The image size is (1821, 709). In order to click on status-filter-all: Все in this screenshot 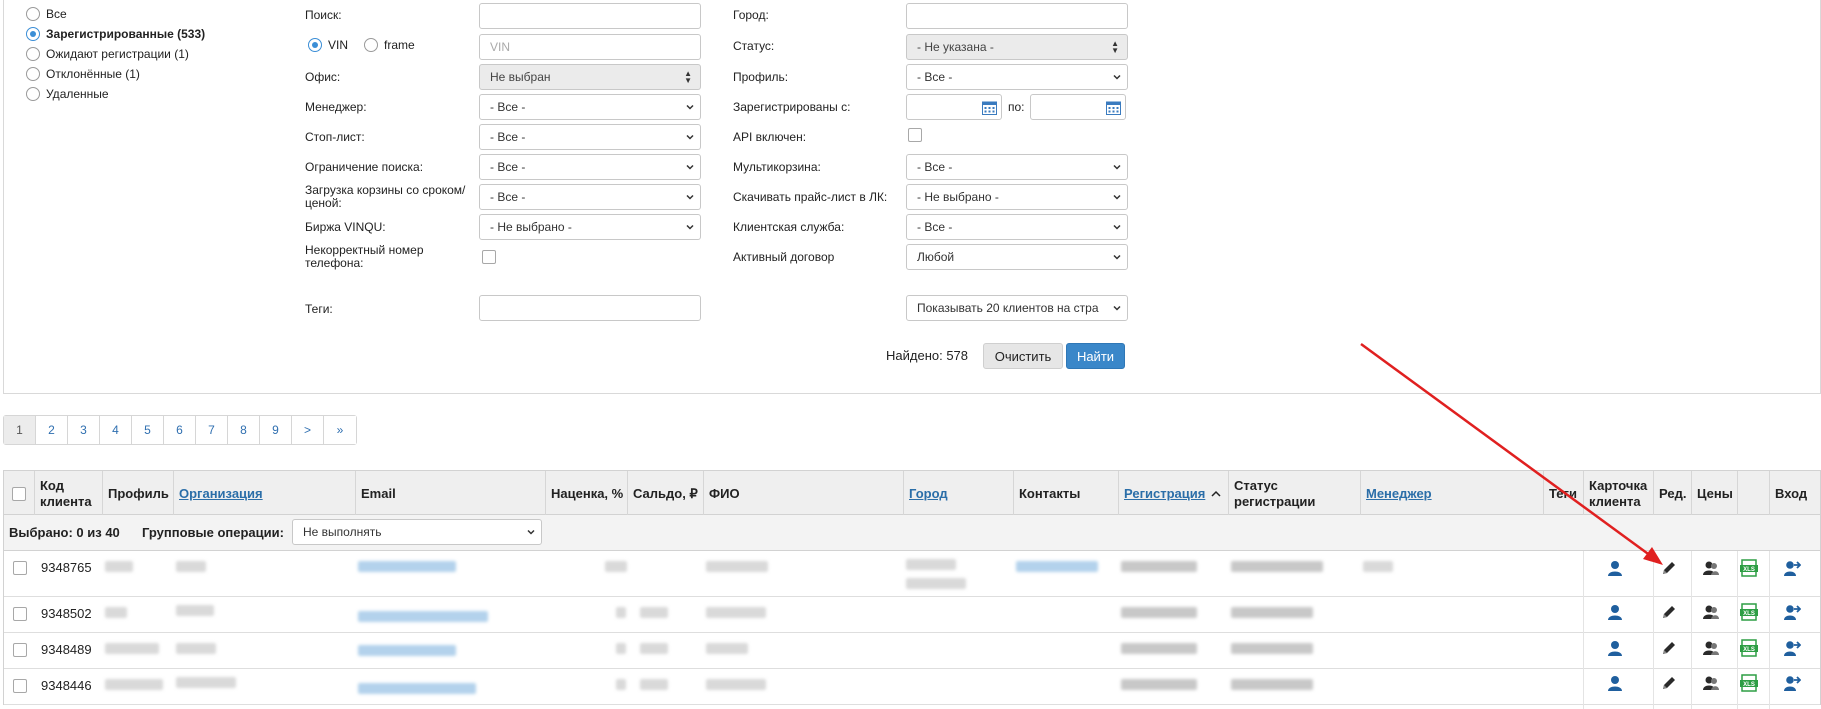, I will do `click(115, 14)`.